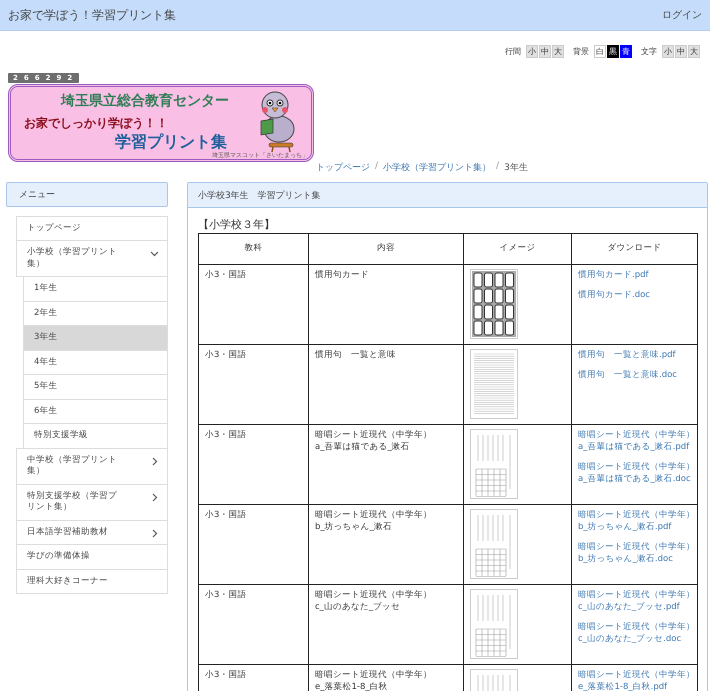  Describe the element at coordinates (95, 411) in the screenshot. I see `menu-item: 6年生` at that location.